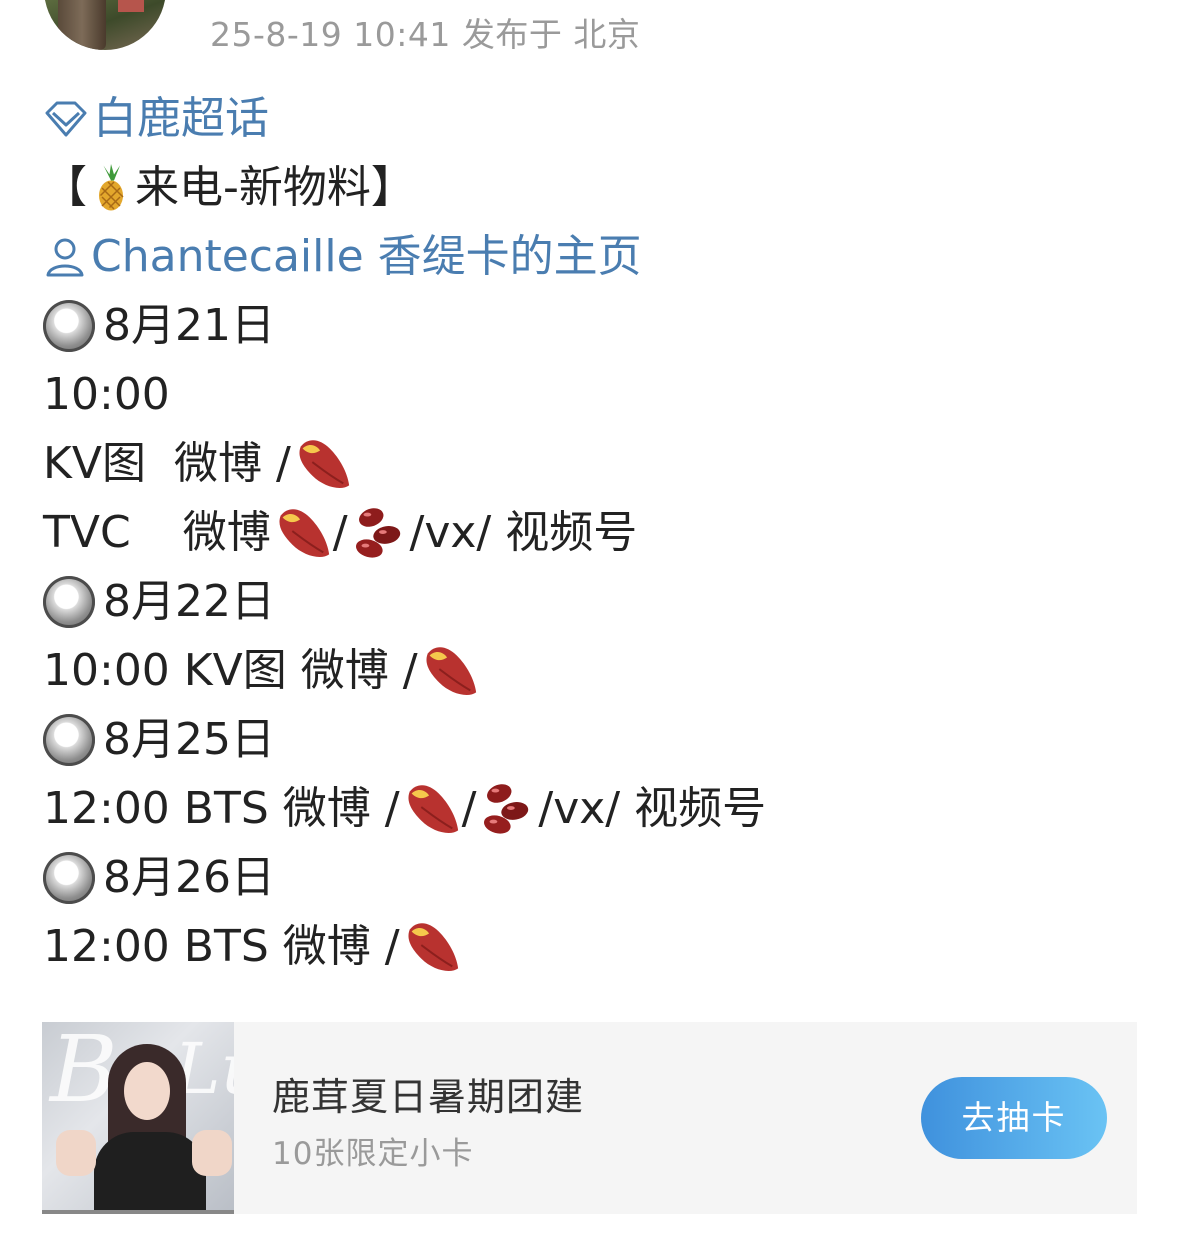 This screenshot has height=1237, width=1179. I want to click on tvc-line: TVC 微博 / /vx/ 视频号, so click(593, 532).